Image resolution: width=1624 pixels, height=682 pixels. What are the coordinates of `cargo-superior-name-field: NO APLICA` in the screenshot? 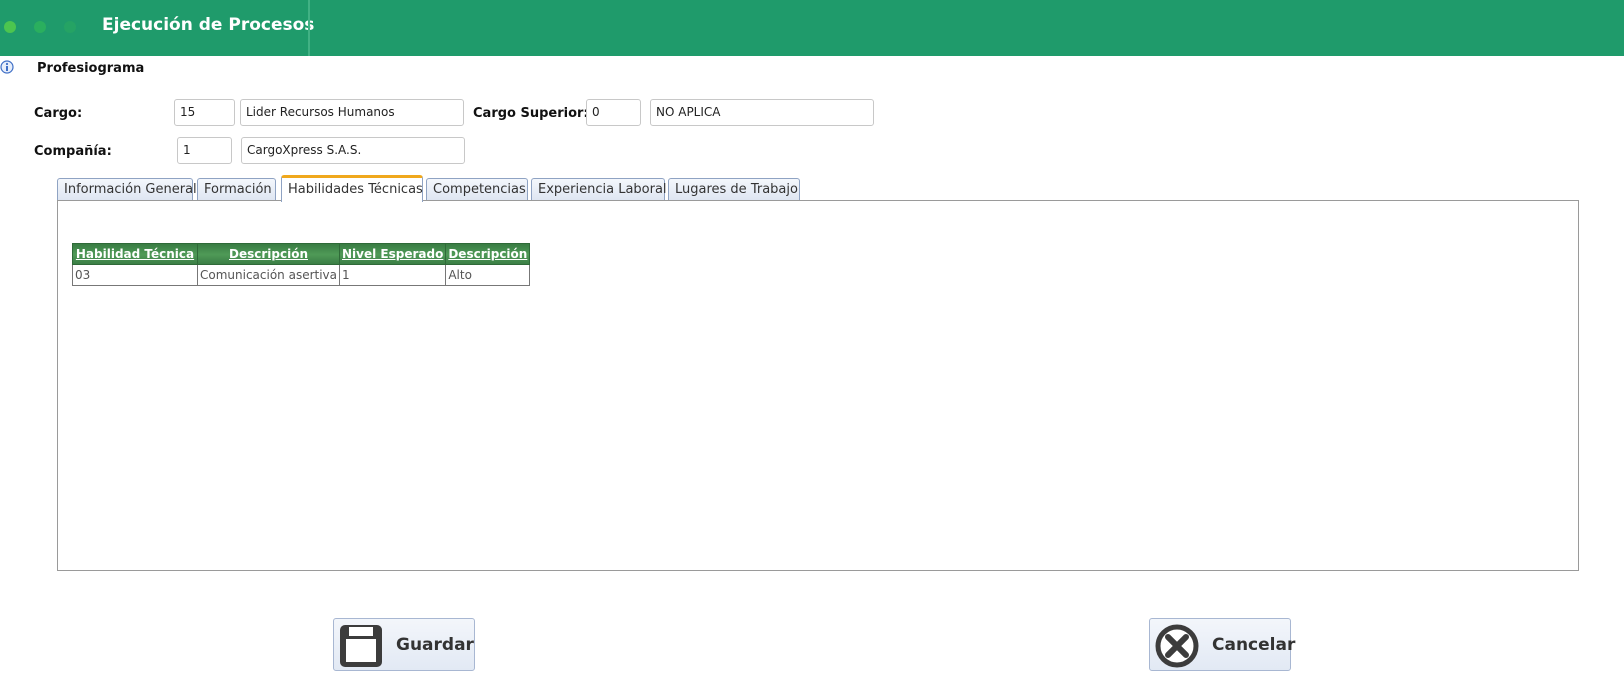 It's located at (762, 112).